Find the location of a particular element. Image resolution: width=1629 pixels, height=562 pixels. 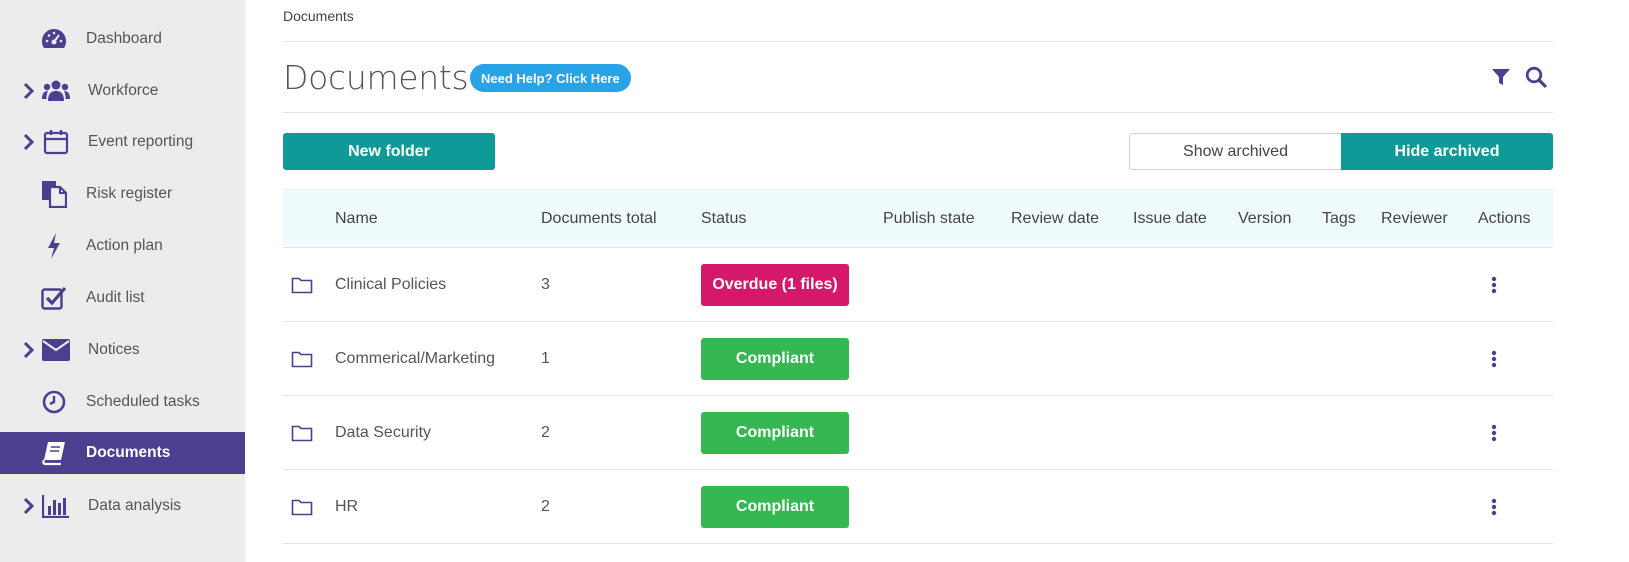

users-icon is located at coordinates (56, 91).